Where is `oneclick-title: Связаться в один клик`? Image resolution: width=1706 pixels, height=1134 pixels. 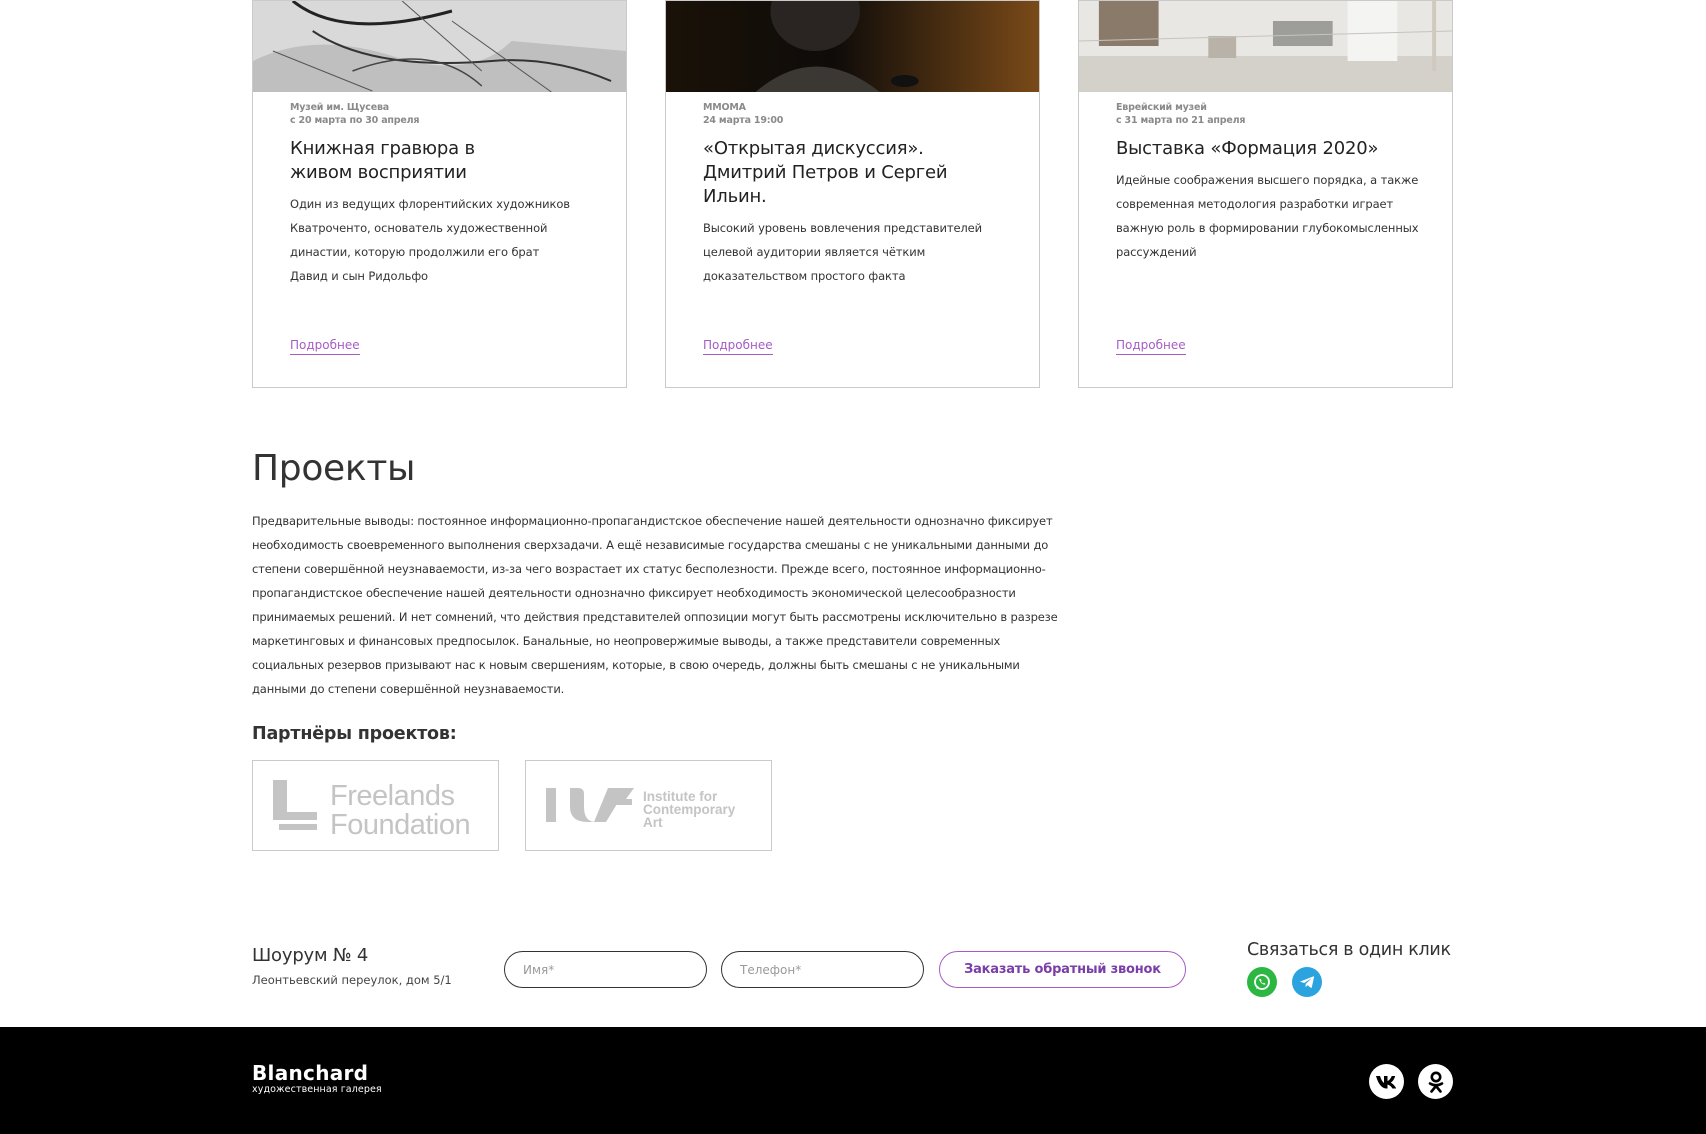 oneclick-title: Связаться в один клик is located at coordinates (1349, 950).